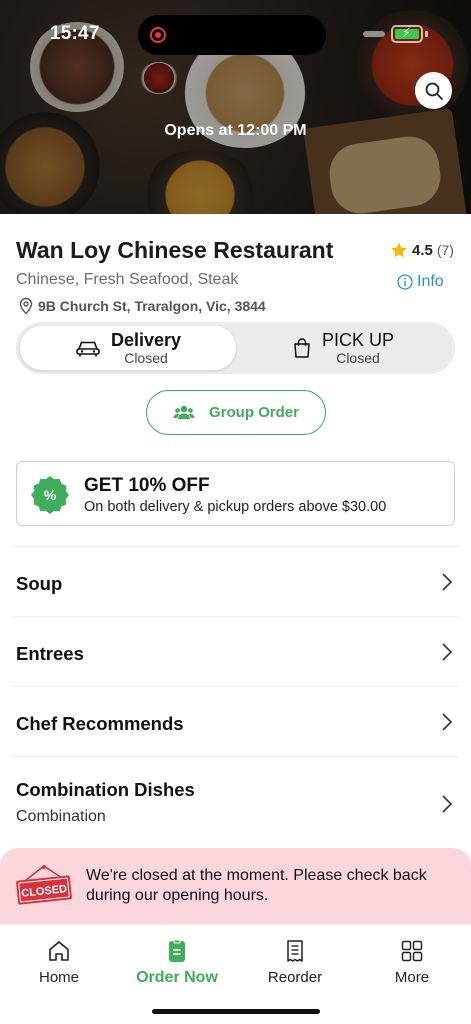 The height and width of the screenshot is (1024, 471). I want to click on rating: 4.5 (7), so click(422, 250).